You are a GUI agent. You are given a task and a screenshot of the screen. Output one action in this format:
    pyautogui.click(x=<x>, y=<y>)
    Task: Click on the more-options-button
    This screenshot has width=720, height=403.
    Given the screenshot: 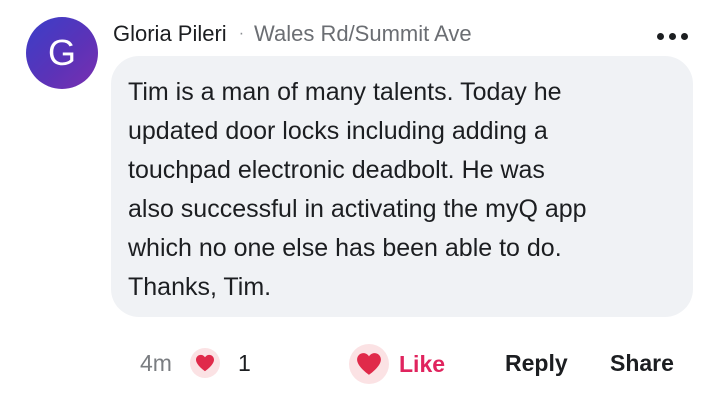 What is the action you would take?
    pyautogui.click(x=672, y=36)
    